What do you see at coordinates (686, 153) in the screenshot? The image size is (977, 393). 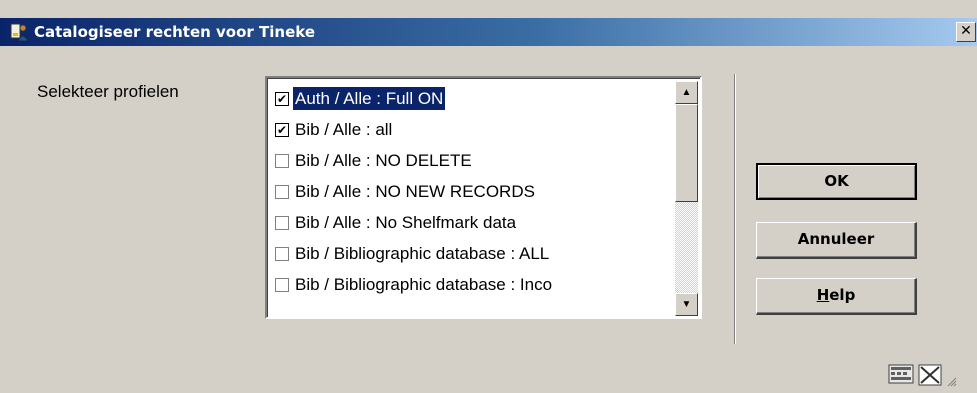 I see `scroll-thumb` at bounding box center [686, 153].